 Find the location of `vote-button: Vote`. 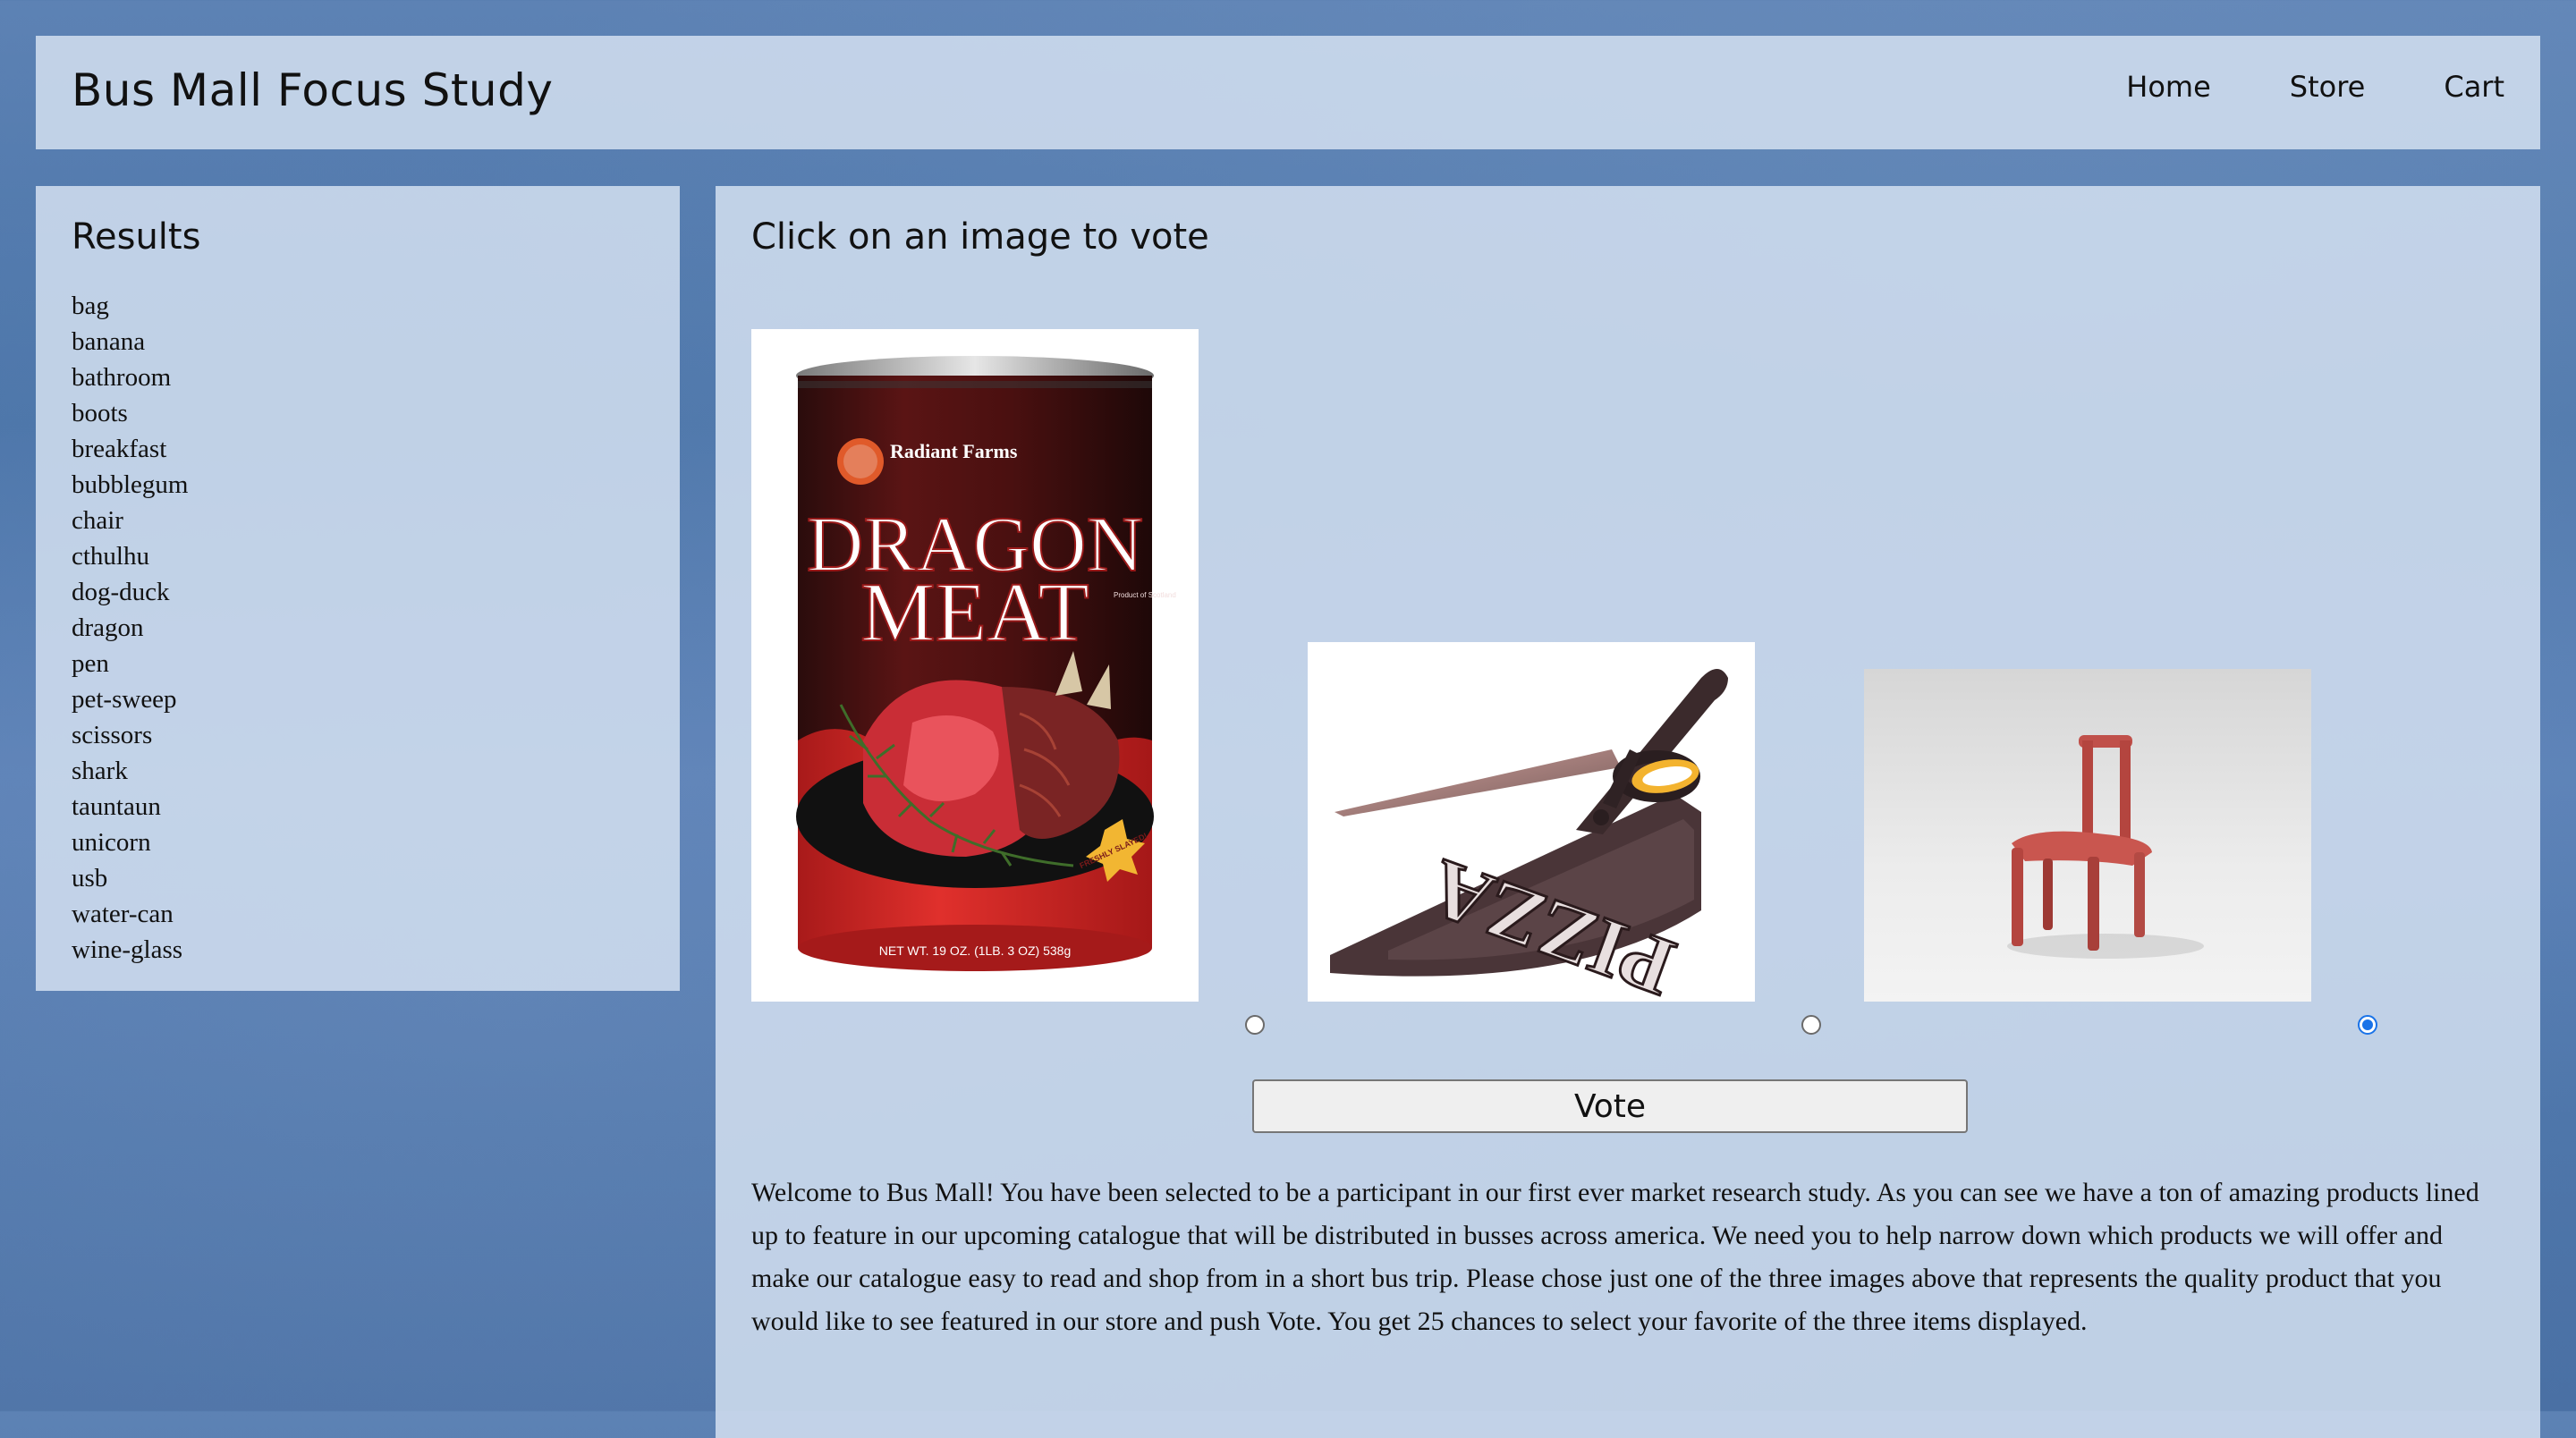

vote-button: Vote is located at coordinates (1610, 1106).